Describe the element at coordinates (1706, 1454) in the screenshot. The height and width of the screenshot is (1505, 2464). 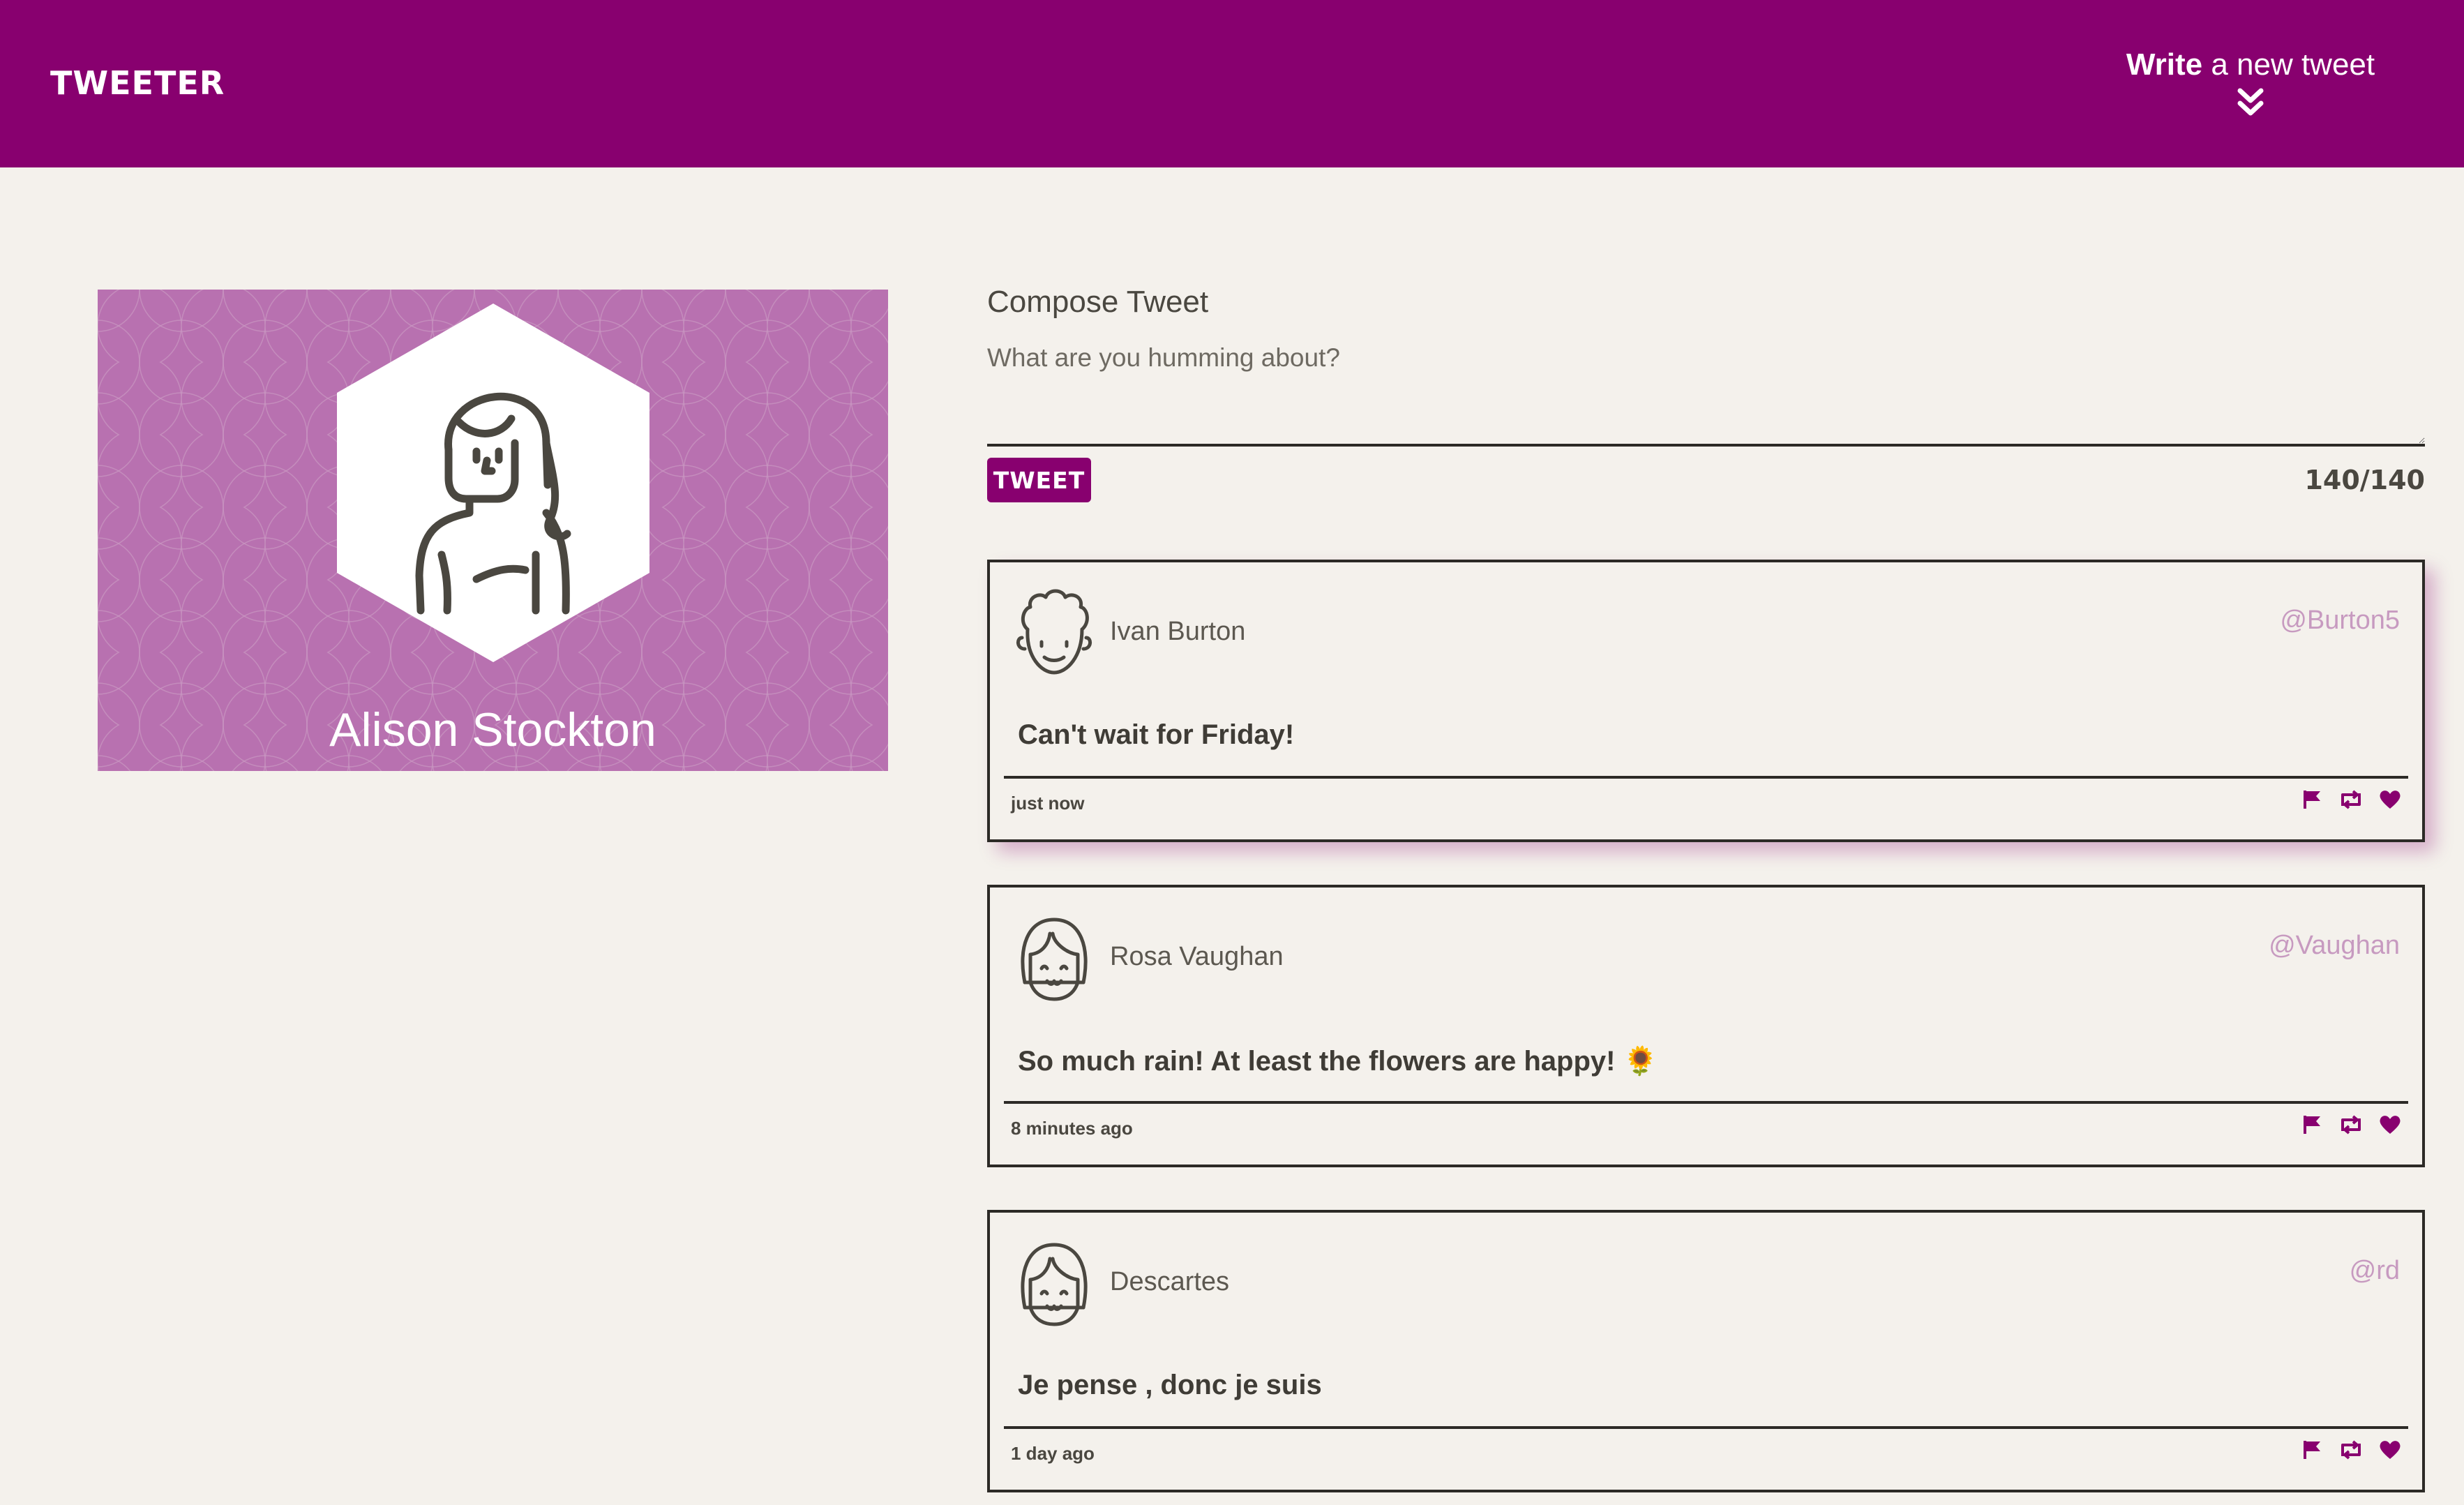
I see `tweet-footer: 1 day ago` at that location.